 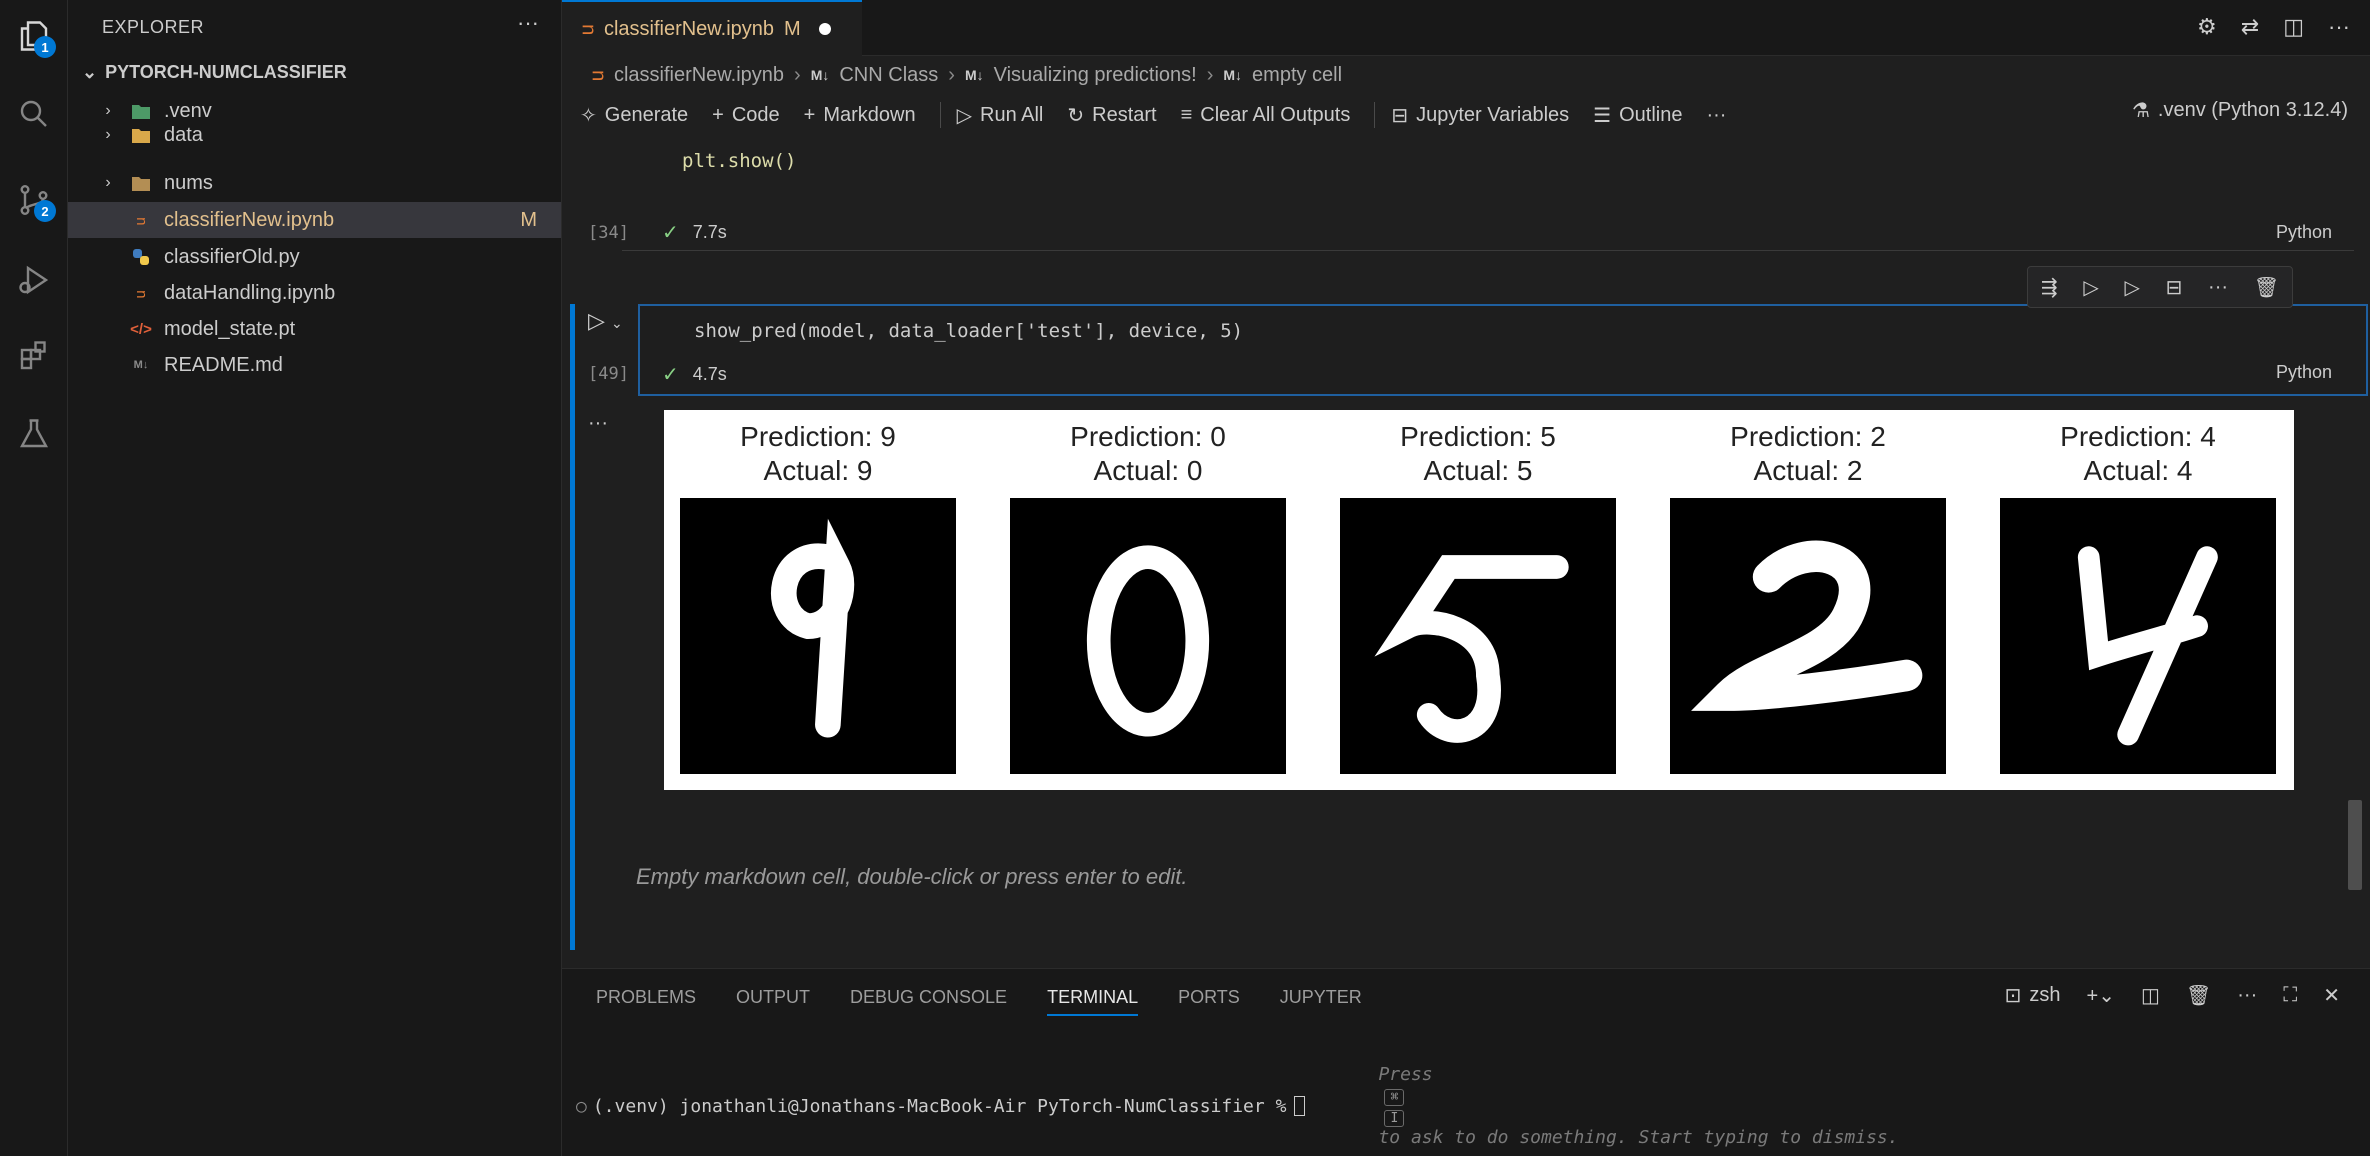 What do you see at coordinates (2138, 436) in the screenshot?
I see `prediction-label: Prediction: 4` at bounding box center [2138, 436].